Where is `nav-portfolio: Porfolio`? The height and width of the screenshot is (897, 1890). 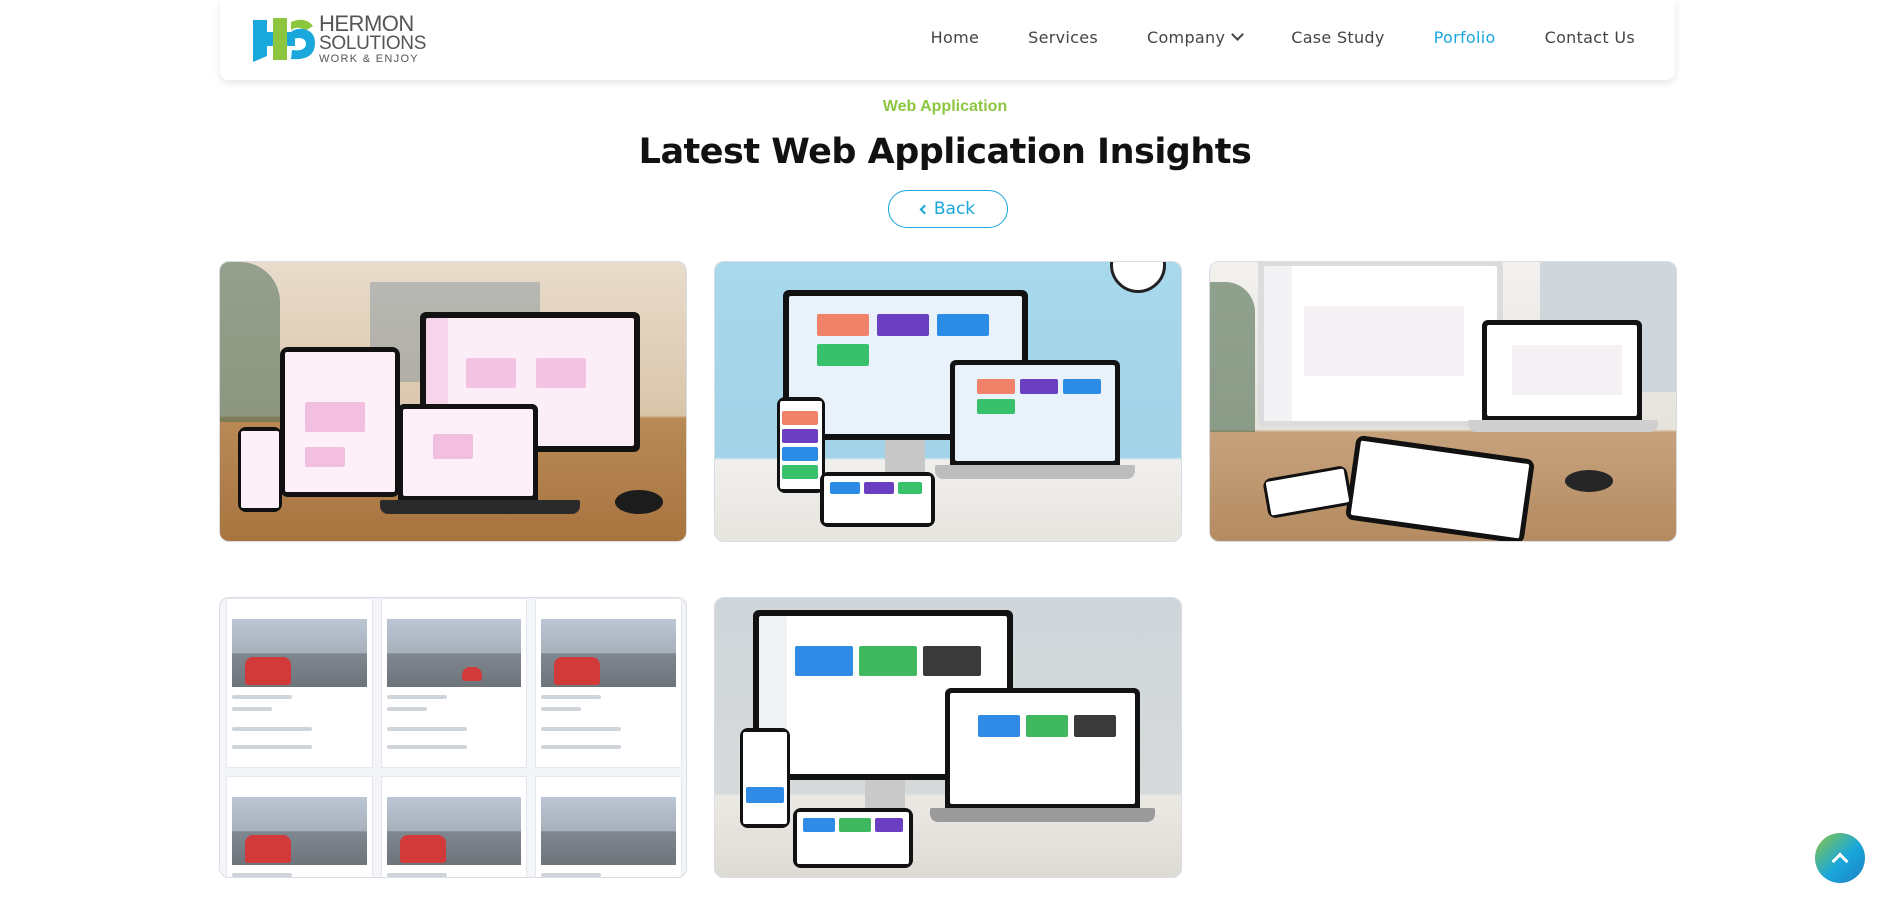 nav-portfolio: Porfolio is located at coordinates (1465, 37).